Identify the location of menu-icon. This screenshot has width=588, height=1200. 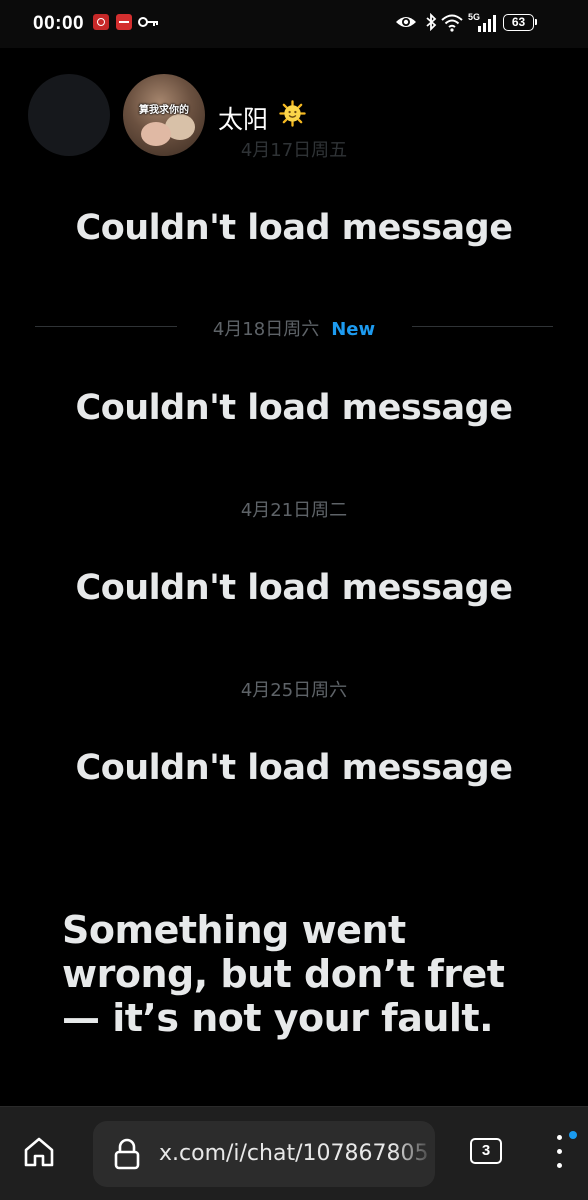
(562, 1152).